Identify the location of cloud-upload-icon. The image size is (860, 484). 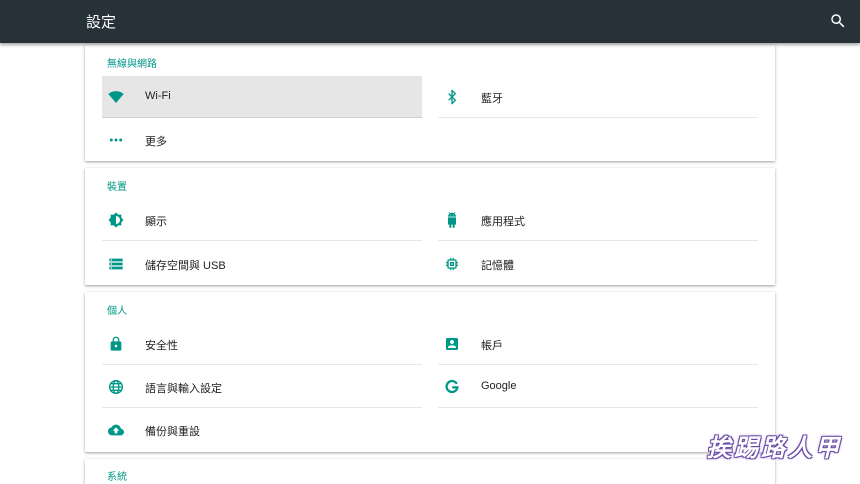
(116, 430).